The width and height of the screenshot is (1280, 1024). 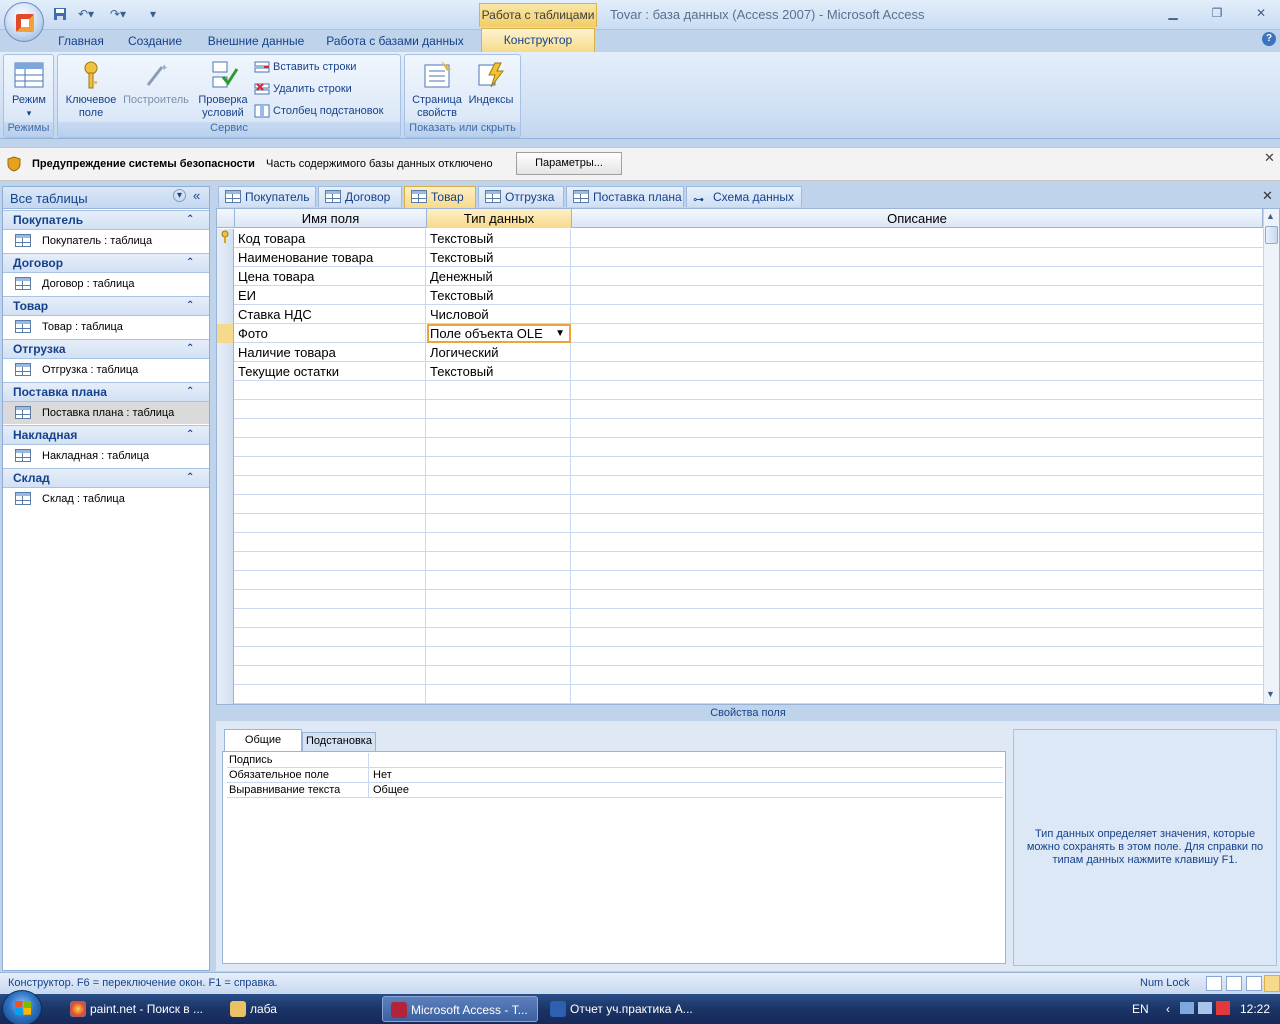 What do you see at coordinates (740, 371) in the screenshot?
I see `field-row: Текущие остатки Текстовый` at bounding box center [740, 371].